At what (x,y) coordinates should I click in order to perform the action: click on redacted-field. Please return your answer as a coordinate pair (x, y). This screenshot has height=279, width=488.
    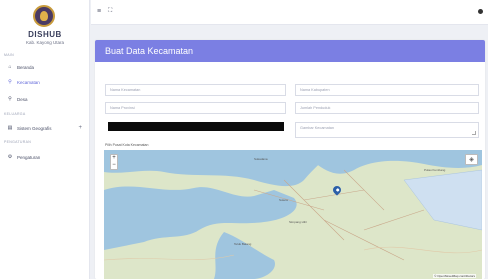
    Looking at the image, I should click on (196, 126).